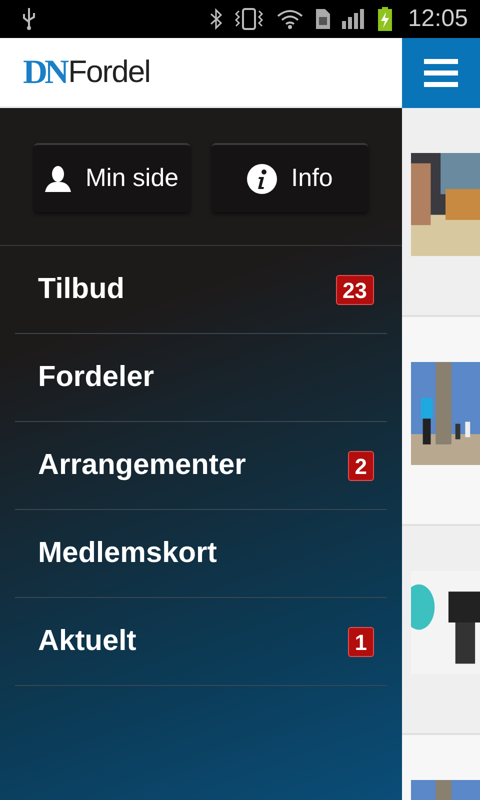 Image resolution: width=480 pixels, height=800 pixels. I want to click on menu-item: Medlemskort, so click(201, 554).